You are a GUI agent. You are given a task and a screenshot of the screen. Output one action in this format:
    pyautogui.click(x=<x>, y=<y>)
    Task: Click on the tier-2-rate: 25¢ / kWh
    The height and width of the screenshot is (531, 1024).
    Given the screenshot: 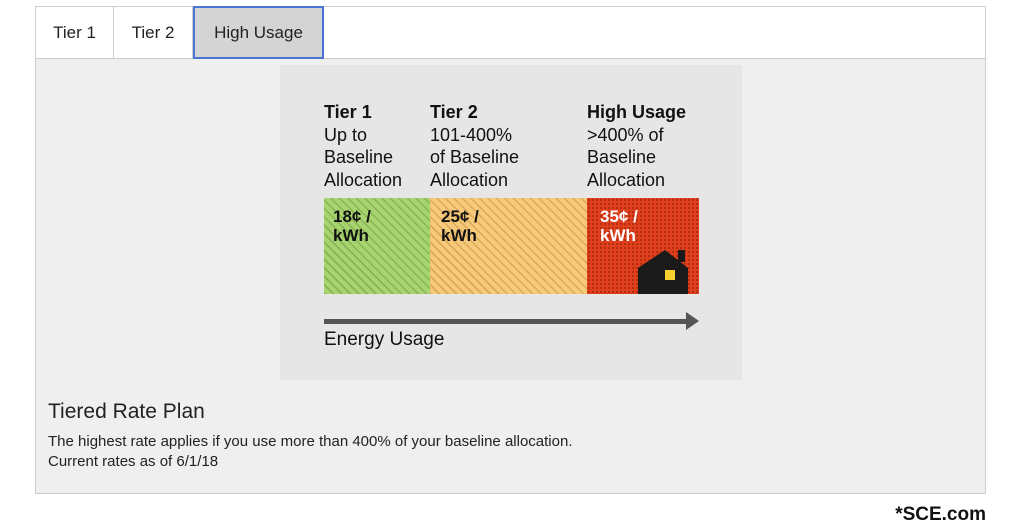 What is the action you would take?
    pyautogui.click(x=460, y=226)
    